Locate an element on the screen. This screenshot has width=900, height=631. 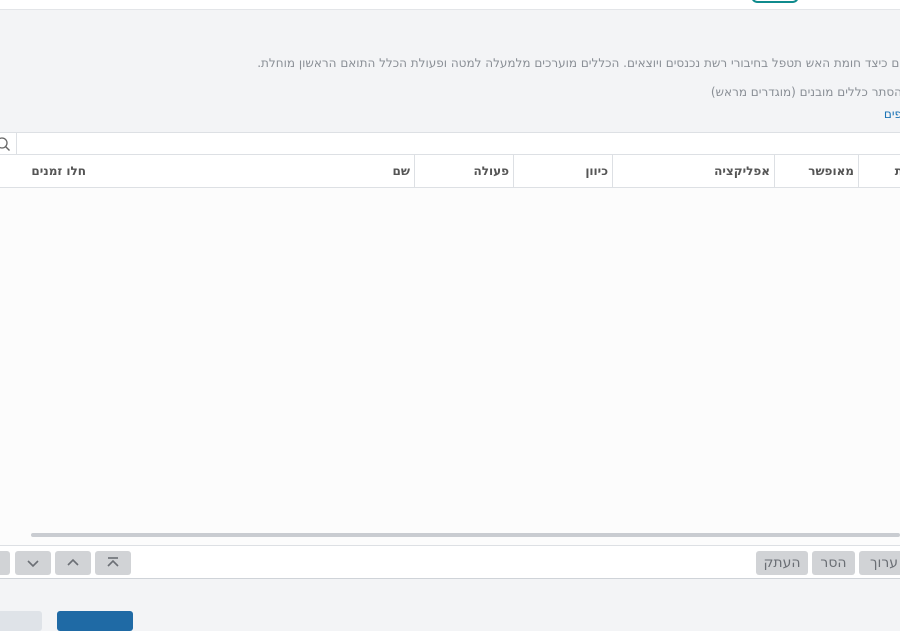
chevron-down-icon is located at coordinates (33, 564).